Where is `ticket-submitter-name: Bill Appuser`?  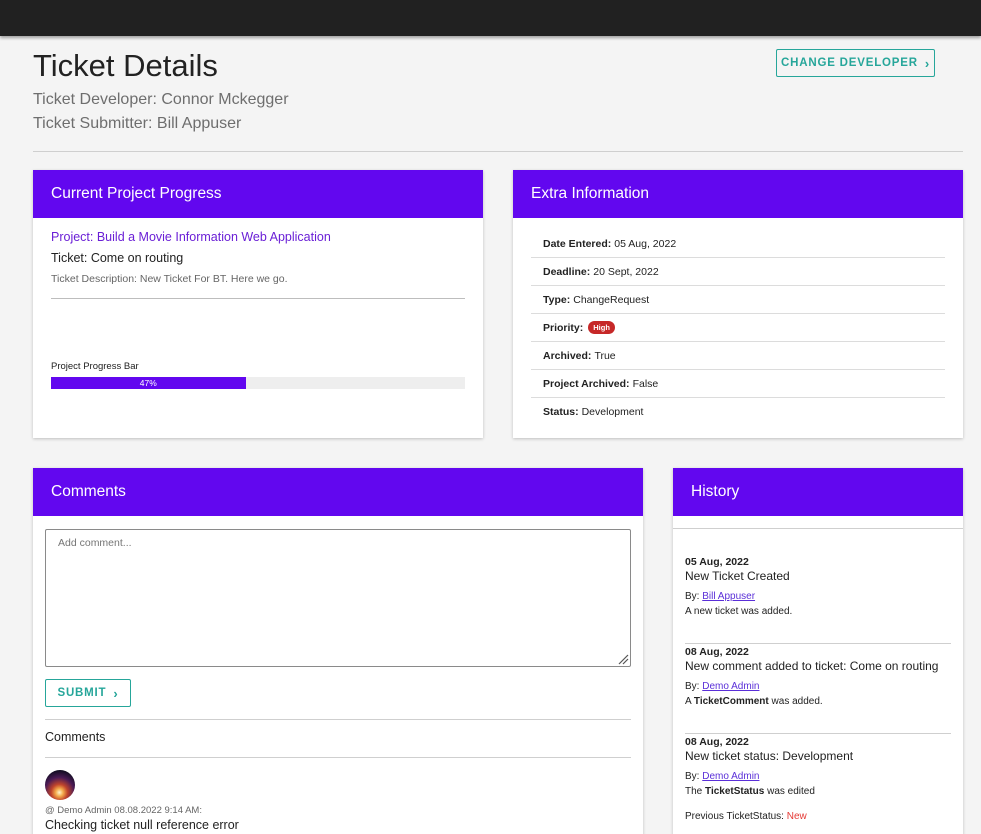 ticket-submitter-name: Bill Appuser is located at coordinates (199, 123).